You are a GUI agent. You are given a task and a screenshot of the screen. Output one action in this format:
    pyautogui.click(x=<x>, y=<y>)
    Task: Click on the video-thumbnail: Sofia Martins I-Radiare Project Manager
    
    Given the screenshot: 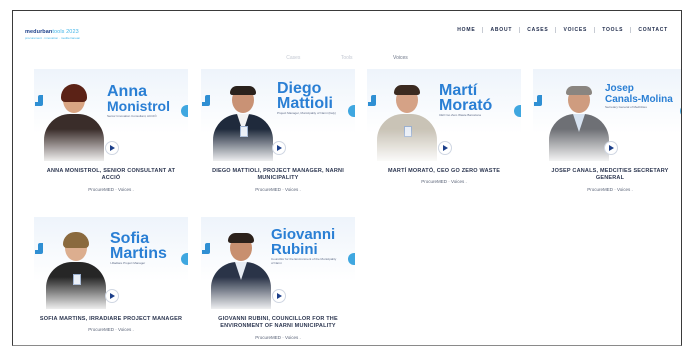 What is the action you would take?
    pyautogui.click(x=111, y=263)
    